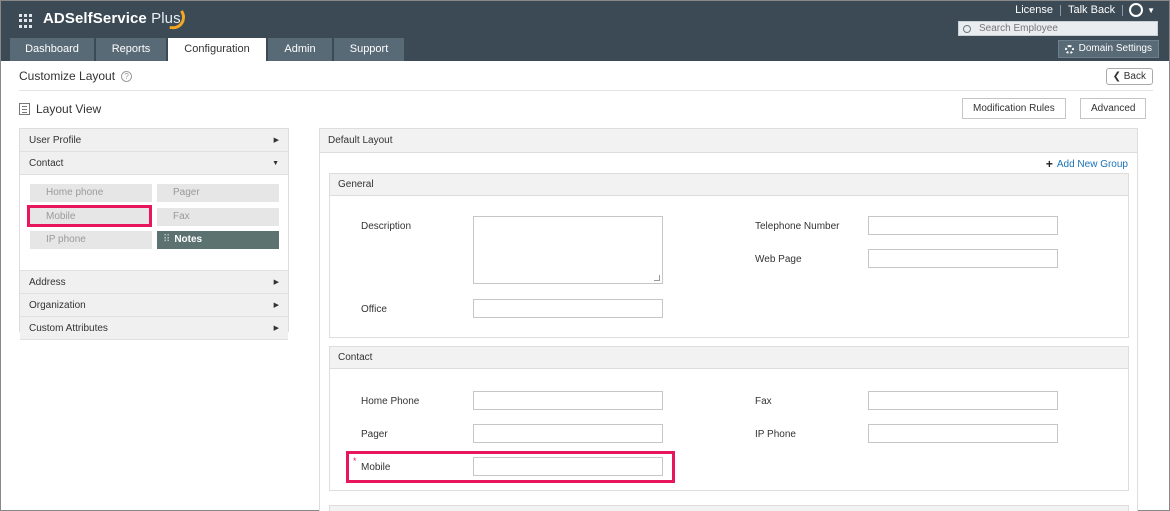 The height and width of the screenshot is (511, 1170). I want to click on logo-arc-icon, so click(178, 18).